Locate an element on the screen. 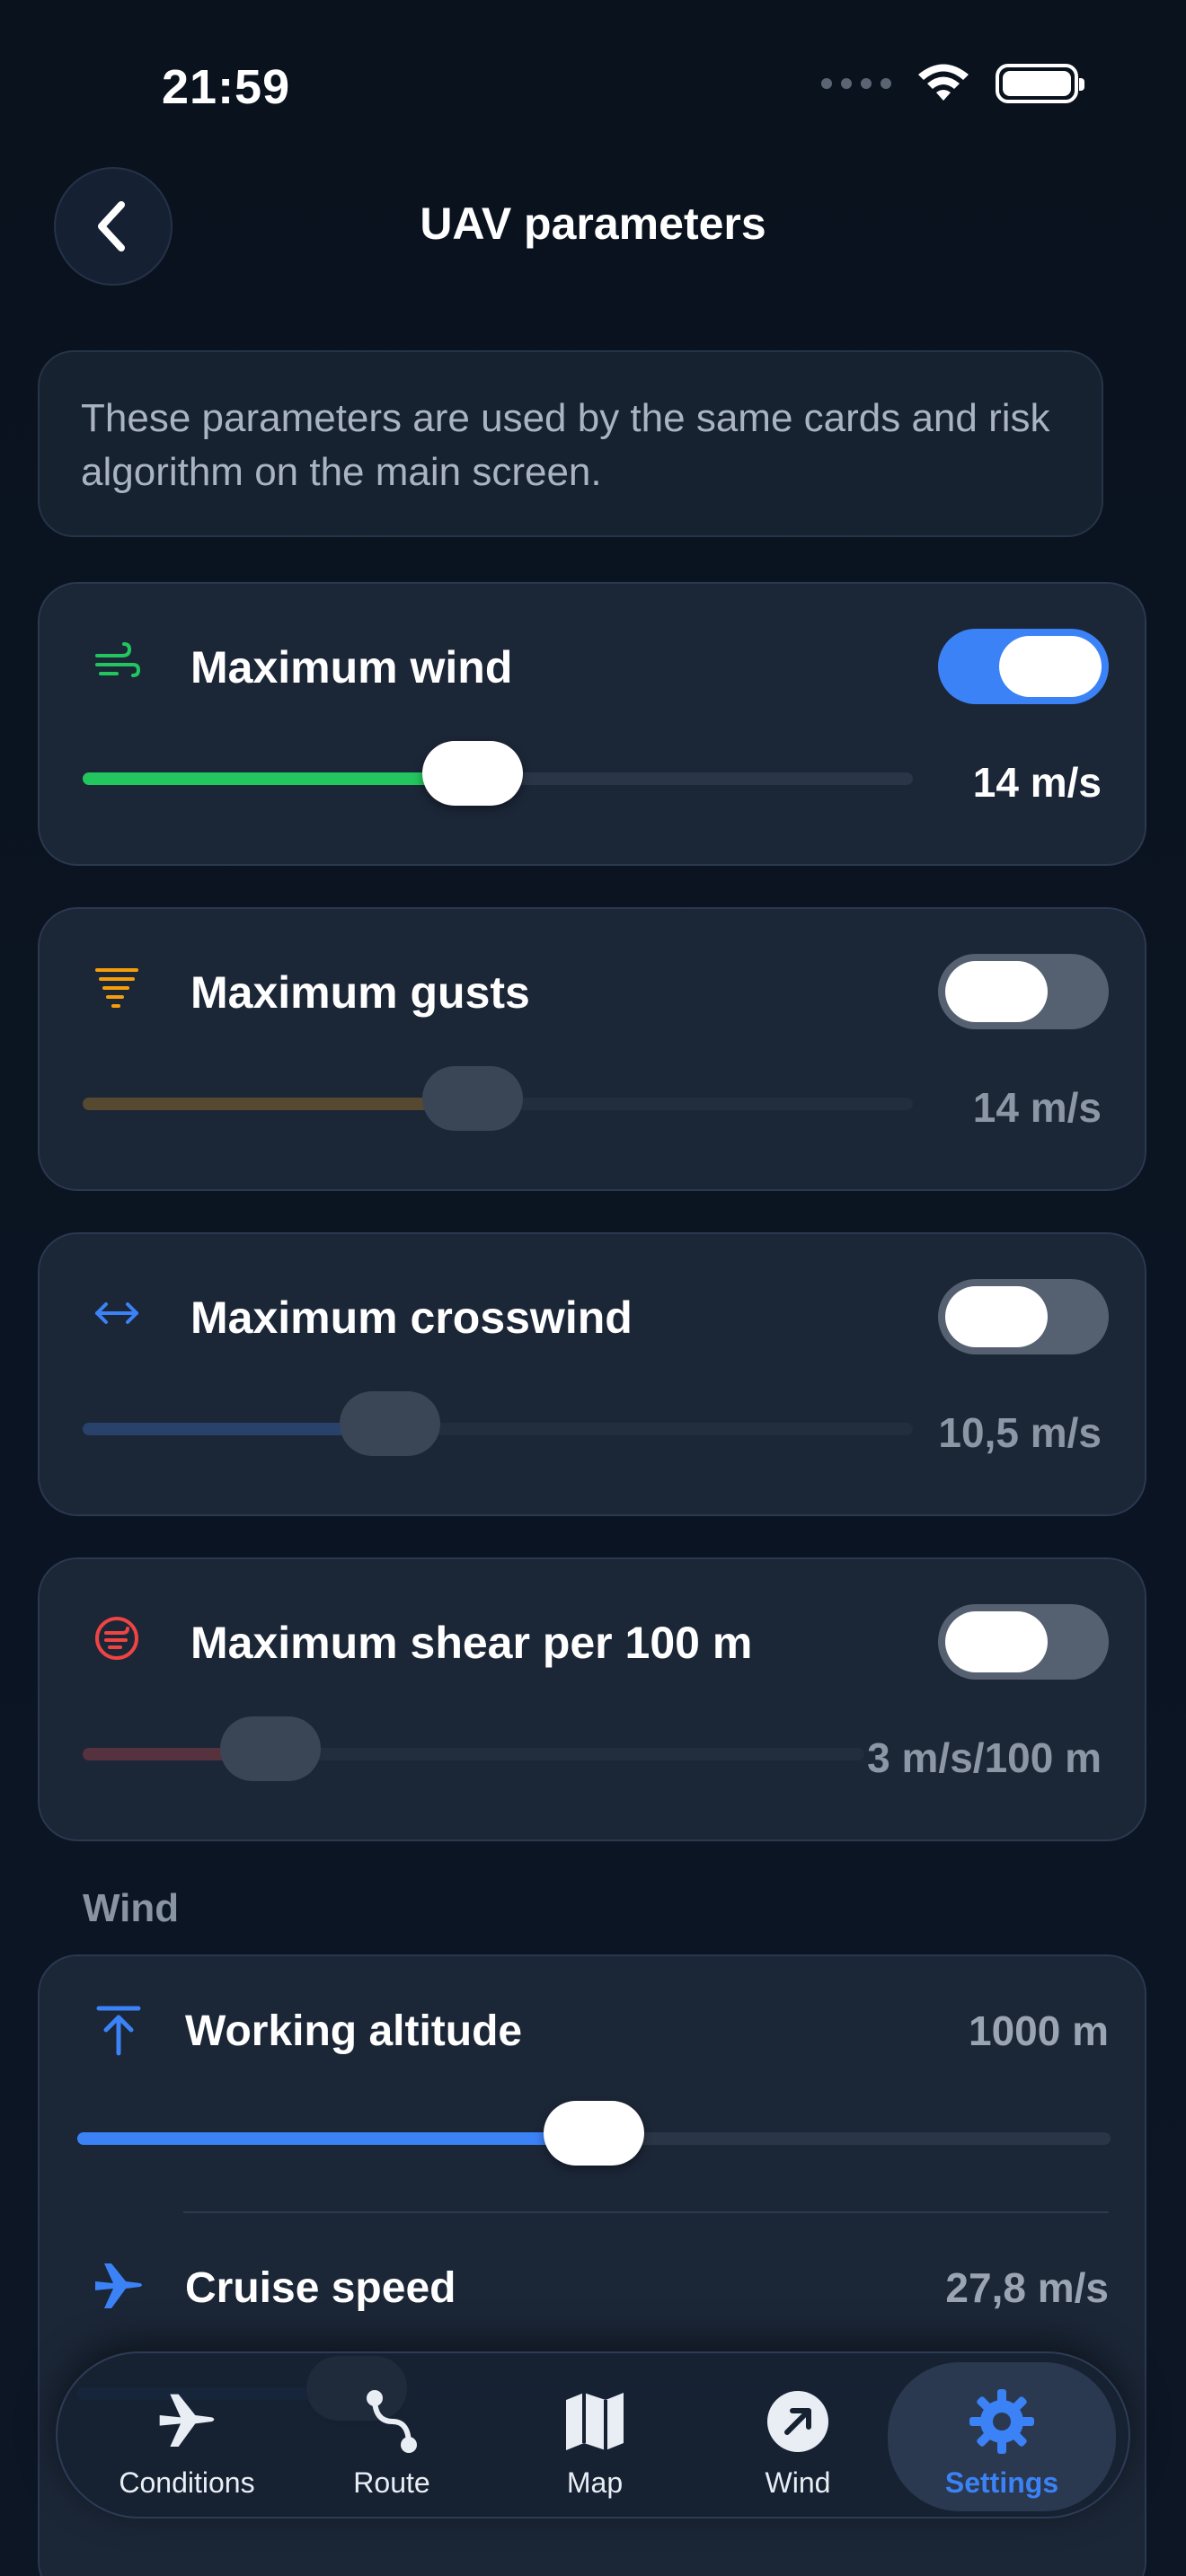  maximum-wind-slider is located at coordinates (498, 773).